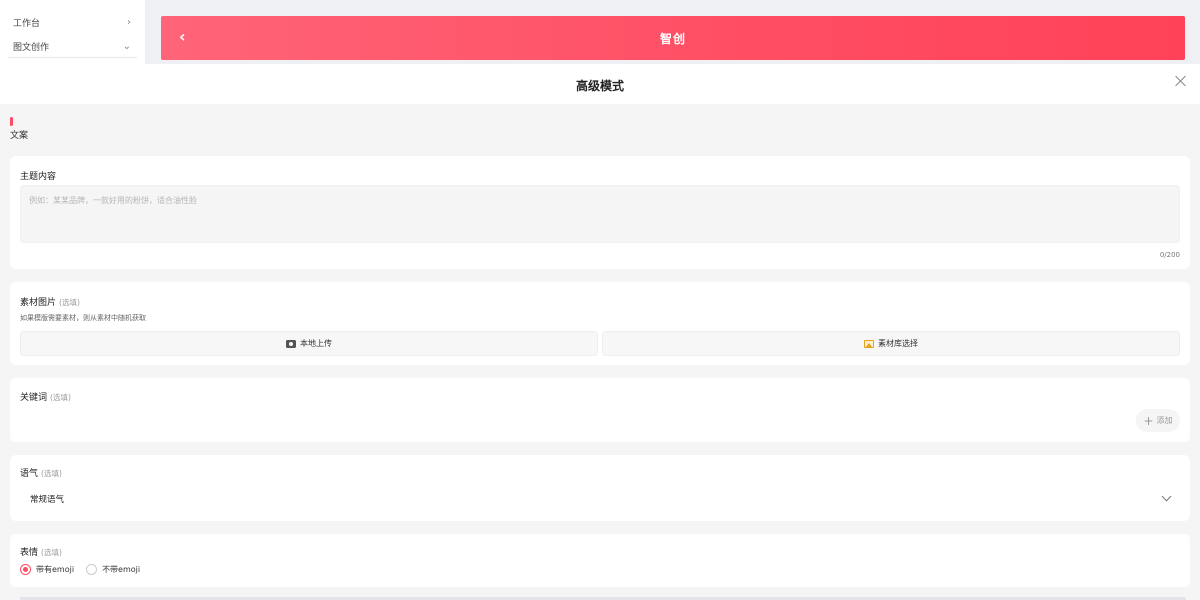  I want to click on keyword-label: 关键词 (选填), so click(45, 396).